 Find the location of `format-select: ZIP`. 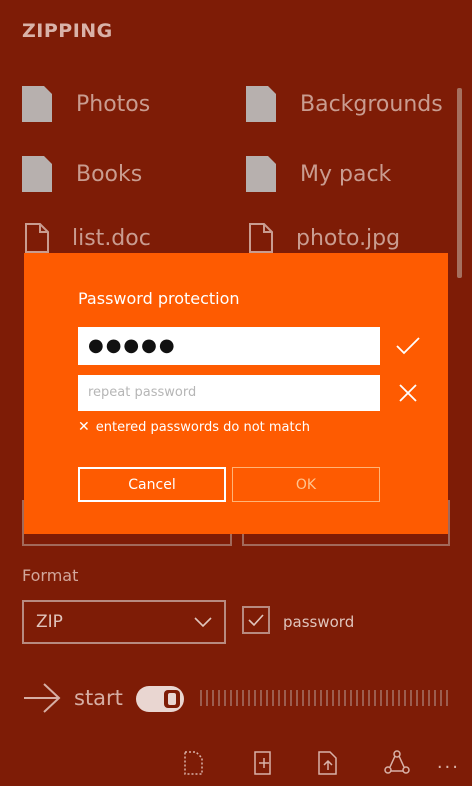

format-select: ZIP is located at coordinates (124, 622).